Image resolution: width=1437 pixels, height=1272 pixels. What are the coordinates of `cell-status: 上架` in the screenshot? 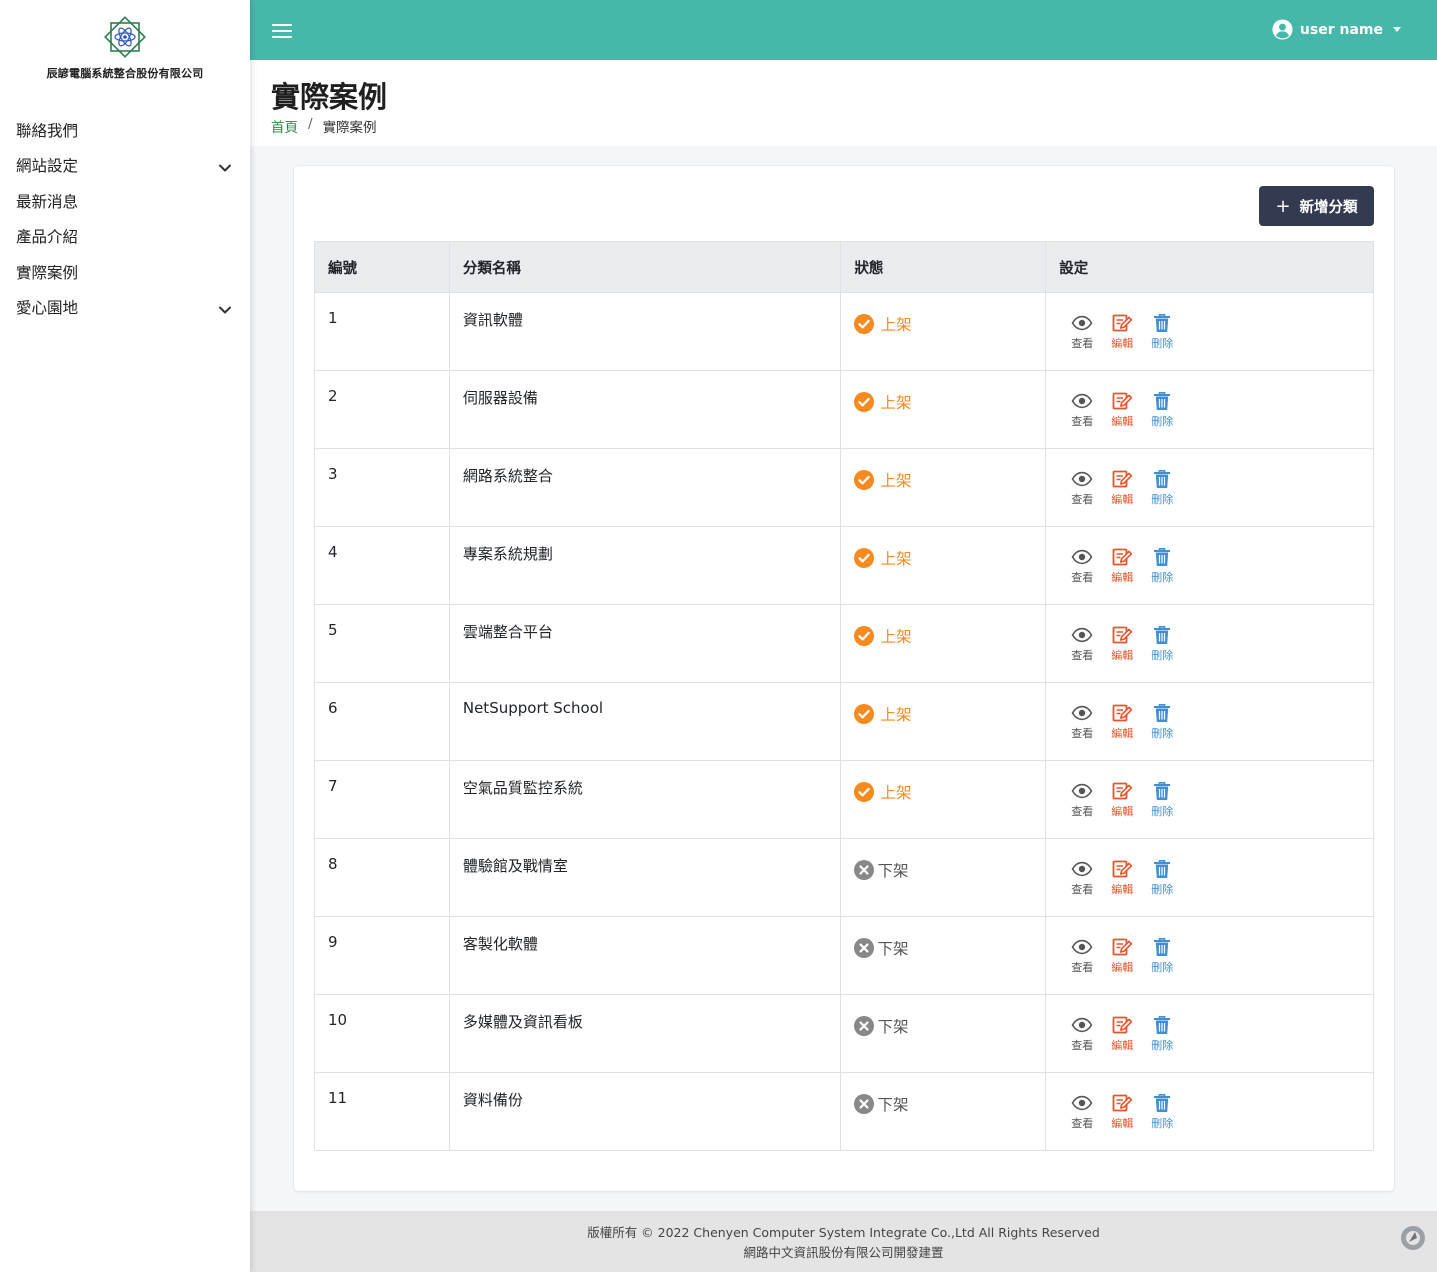 It's located at (943, 331).